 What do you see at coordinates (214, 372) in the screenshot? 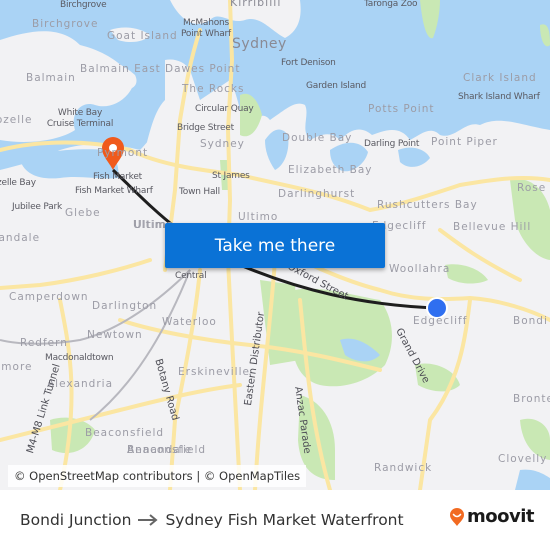
I see `label-waterloo: Erskineville` at bounding box center [214, 372].